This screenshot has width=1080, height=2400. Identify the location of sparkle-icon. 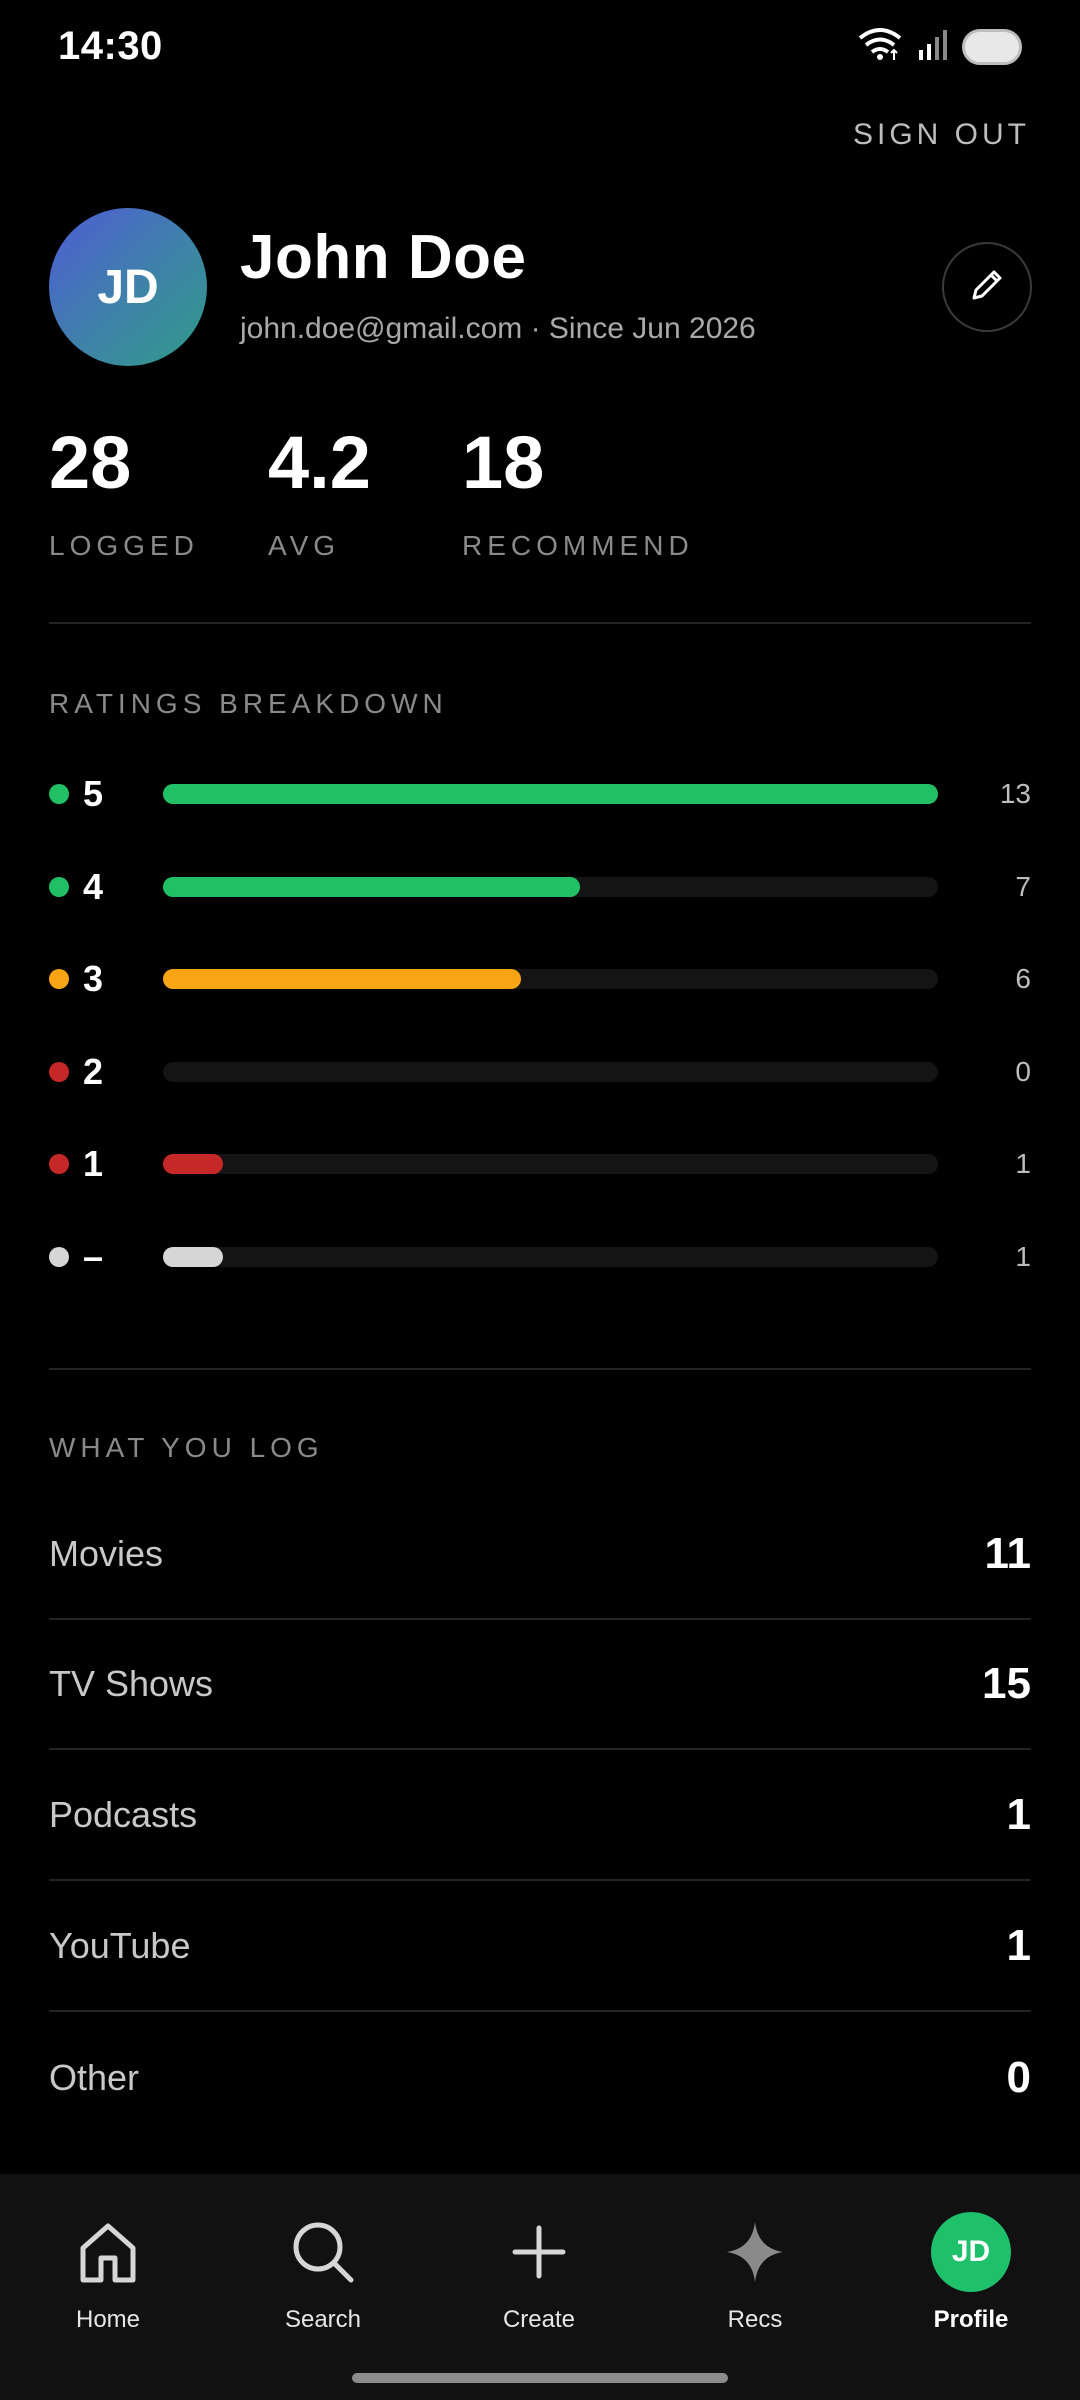
(755, 2252).